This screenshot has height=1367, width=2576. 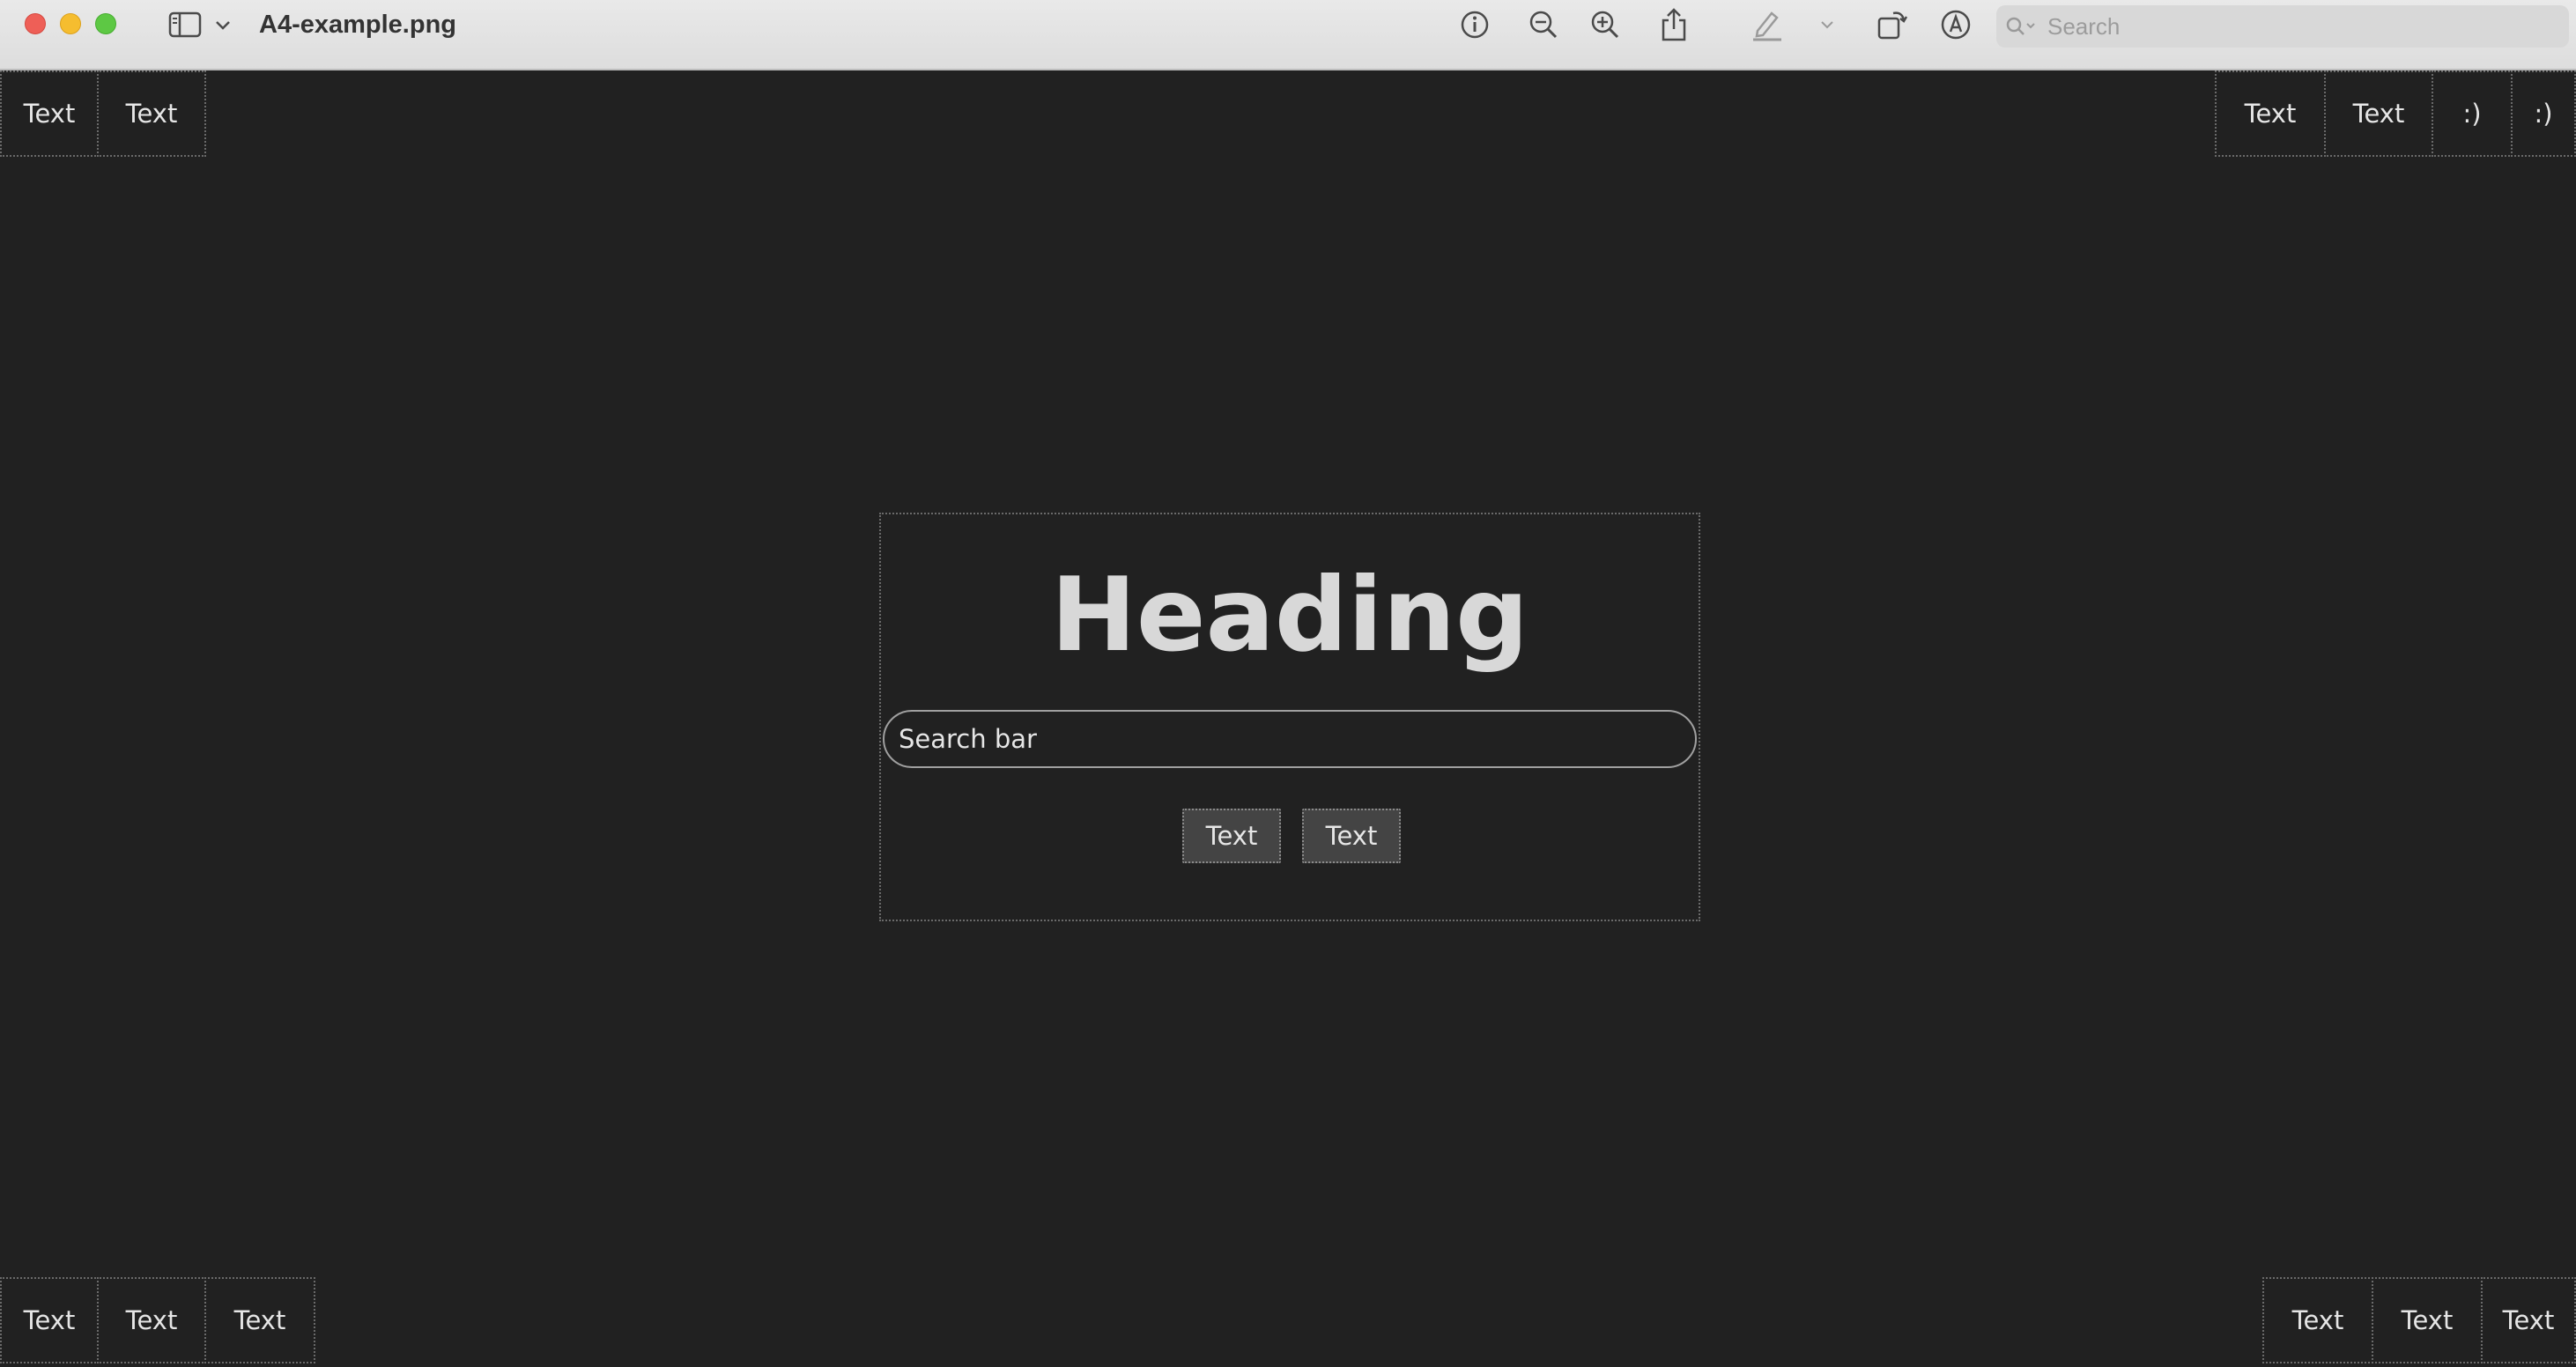 What do you see at coordinates (1956, 24) in the screenshot?
I see `markup-icon` at bounding box center [1956, 24].